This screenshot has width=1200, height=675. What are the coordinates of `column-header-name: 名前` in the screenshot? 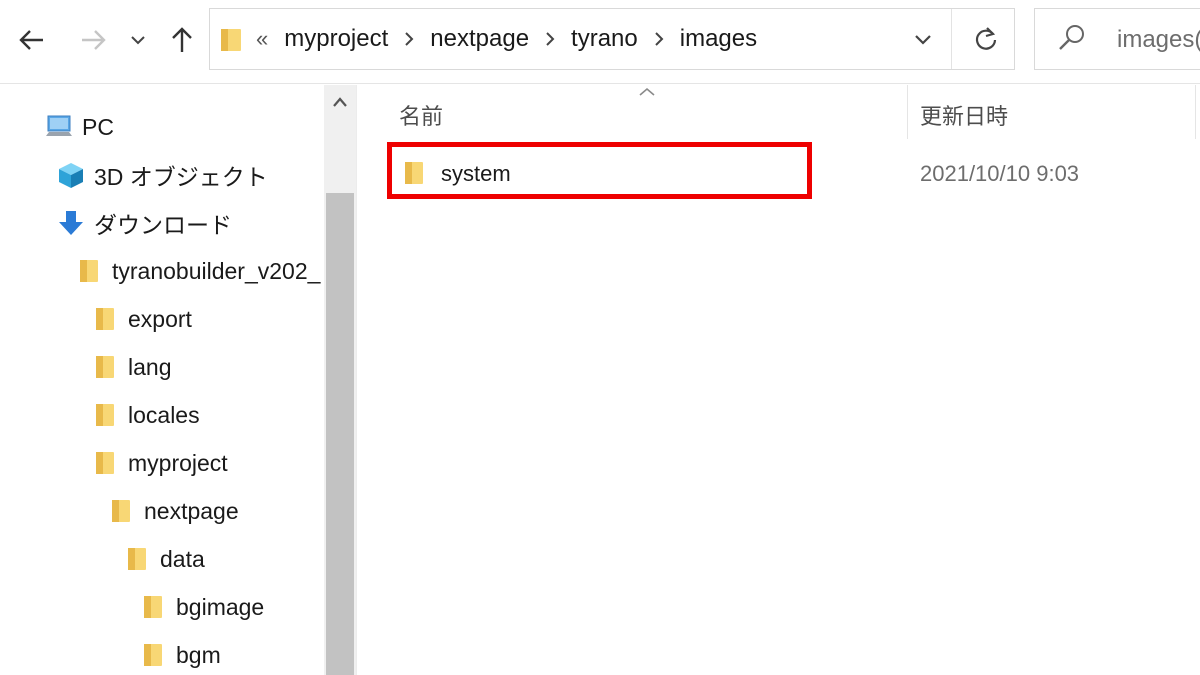 It's located at (421, 115).